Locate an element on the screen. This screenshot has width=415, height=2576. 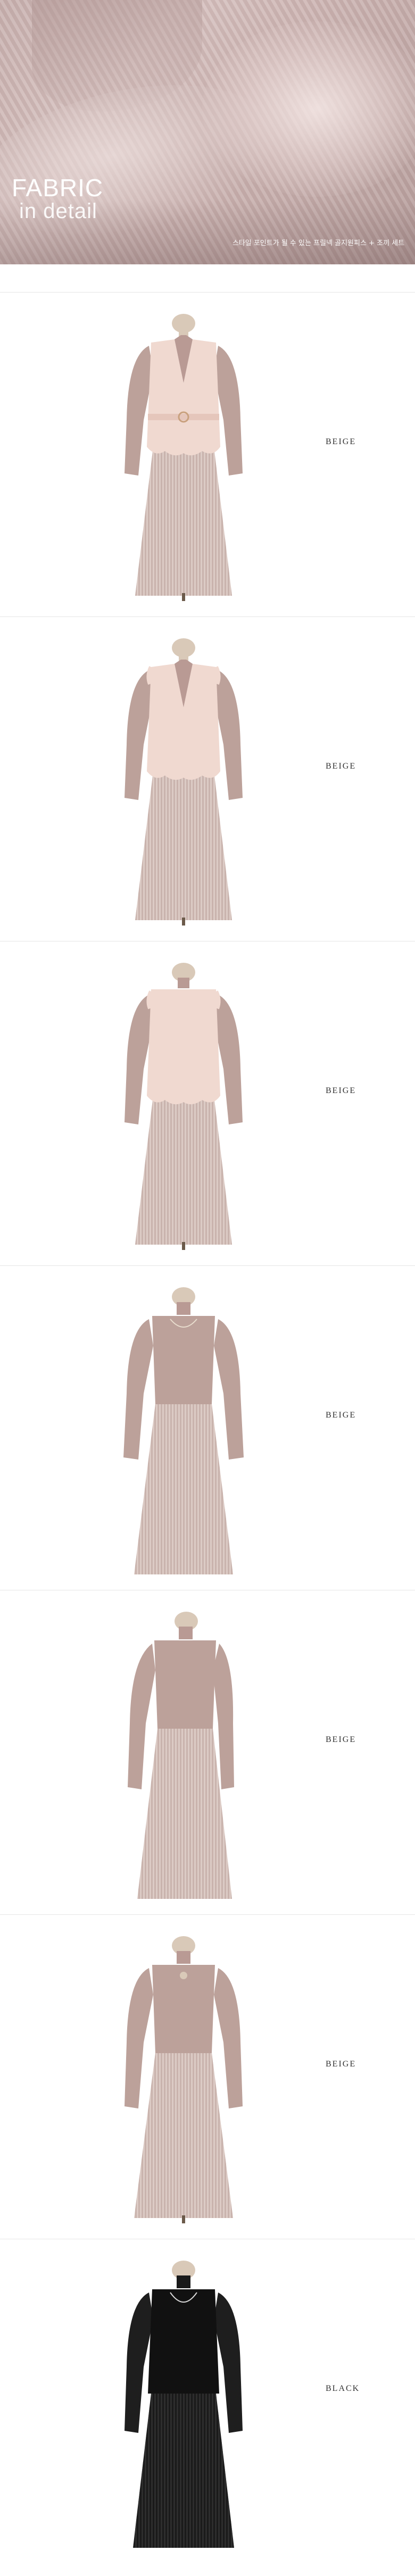
fabric-title-line2: in detail is located at coordinates (58, 211).